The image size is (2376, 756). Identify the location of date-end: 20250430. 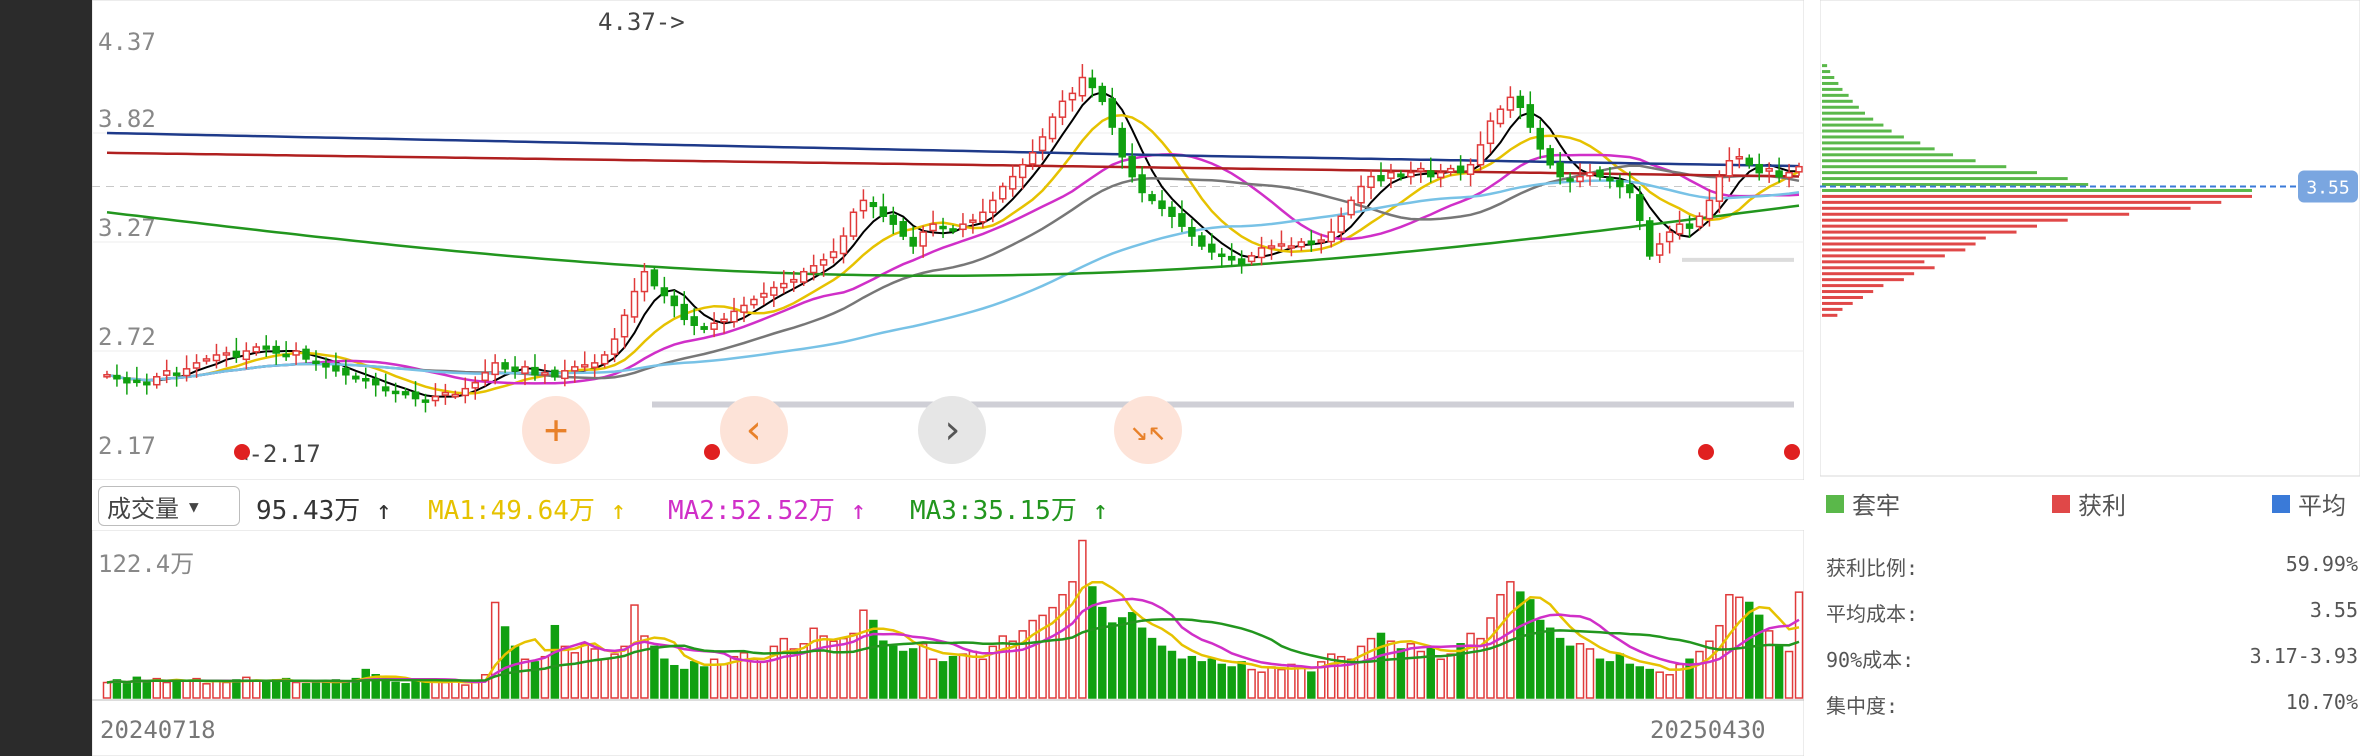
(1708, 730).